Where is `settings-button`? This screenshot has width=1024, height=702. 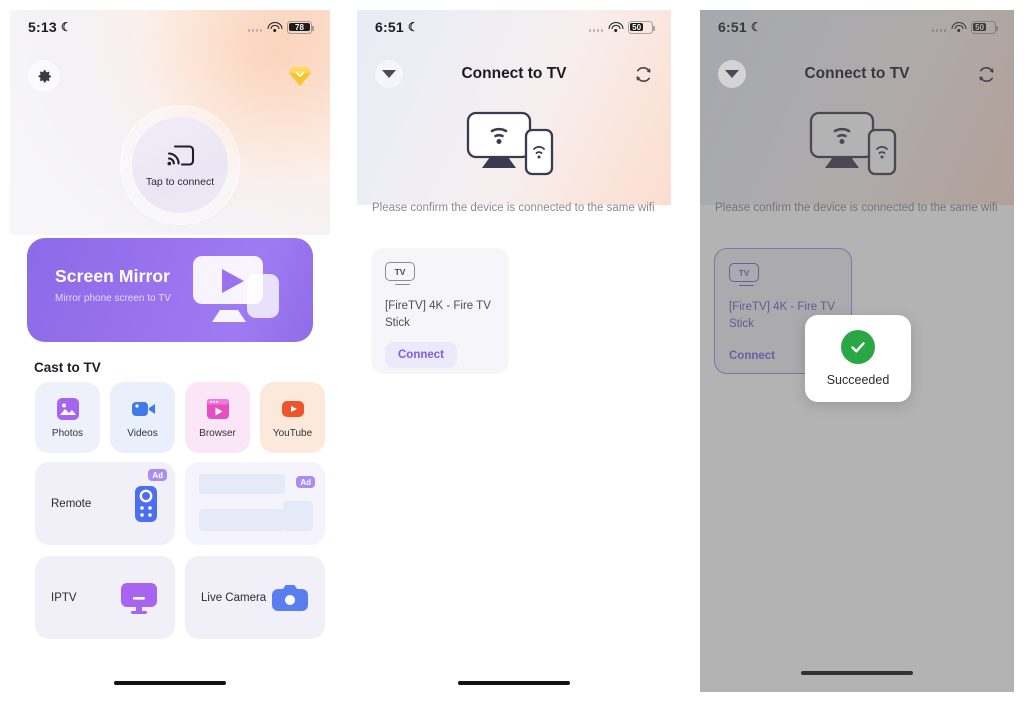
settings-button is located at coordinates (44, 76).